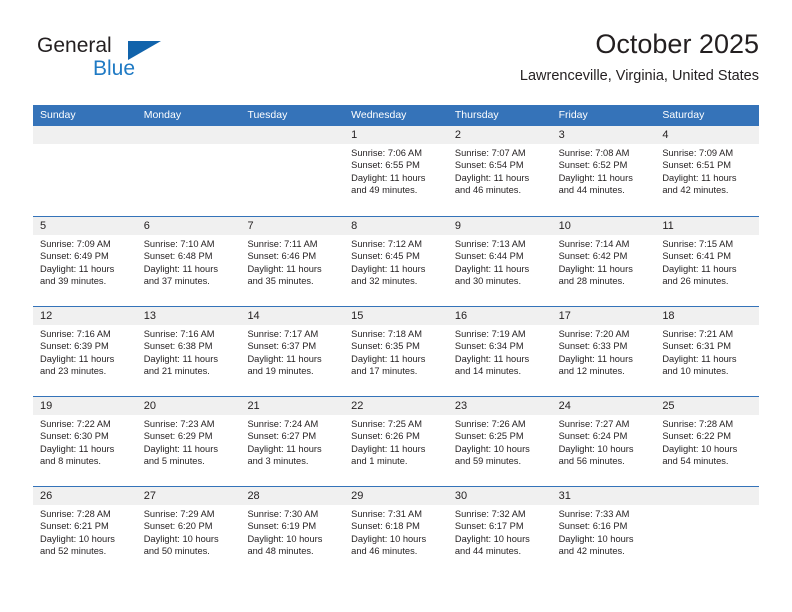 This screenshot has width=792, height=612. What do you see at coordinates (488, 371) in the screenshot?
I see `daylight-text-line2: and 14 minutes.` at bounding box center [488, 371].